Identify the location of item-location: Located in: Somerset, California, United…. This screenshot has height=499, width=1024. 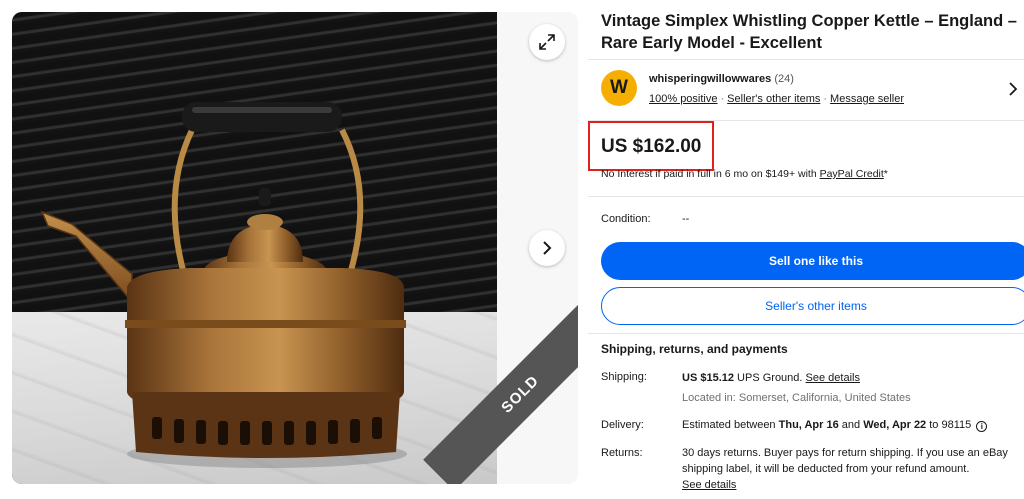
(796, 398).